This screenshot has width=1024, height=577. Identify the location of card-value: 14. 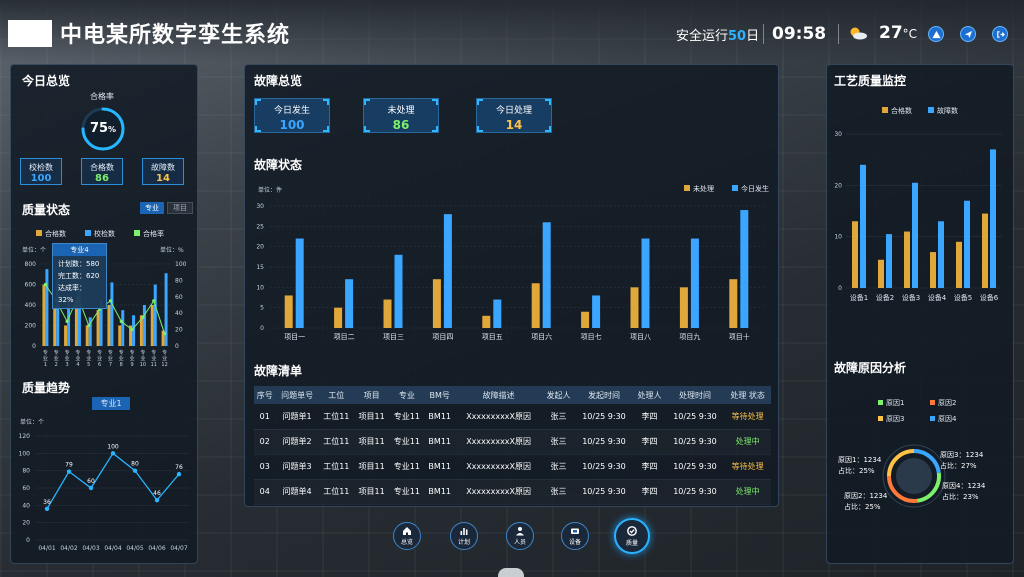
(514, 125).